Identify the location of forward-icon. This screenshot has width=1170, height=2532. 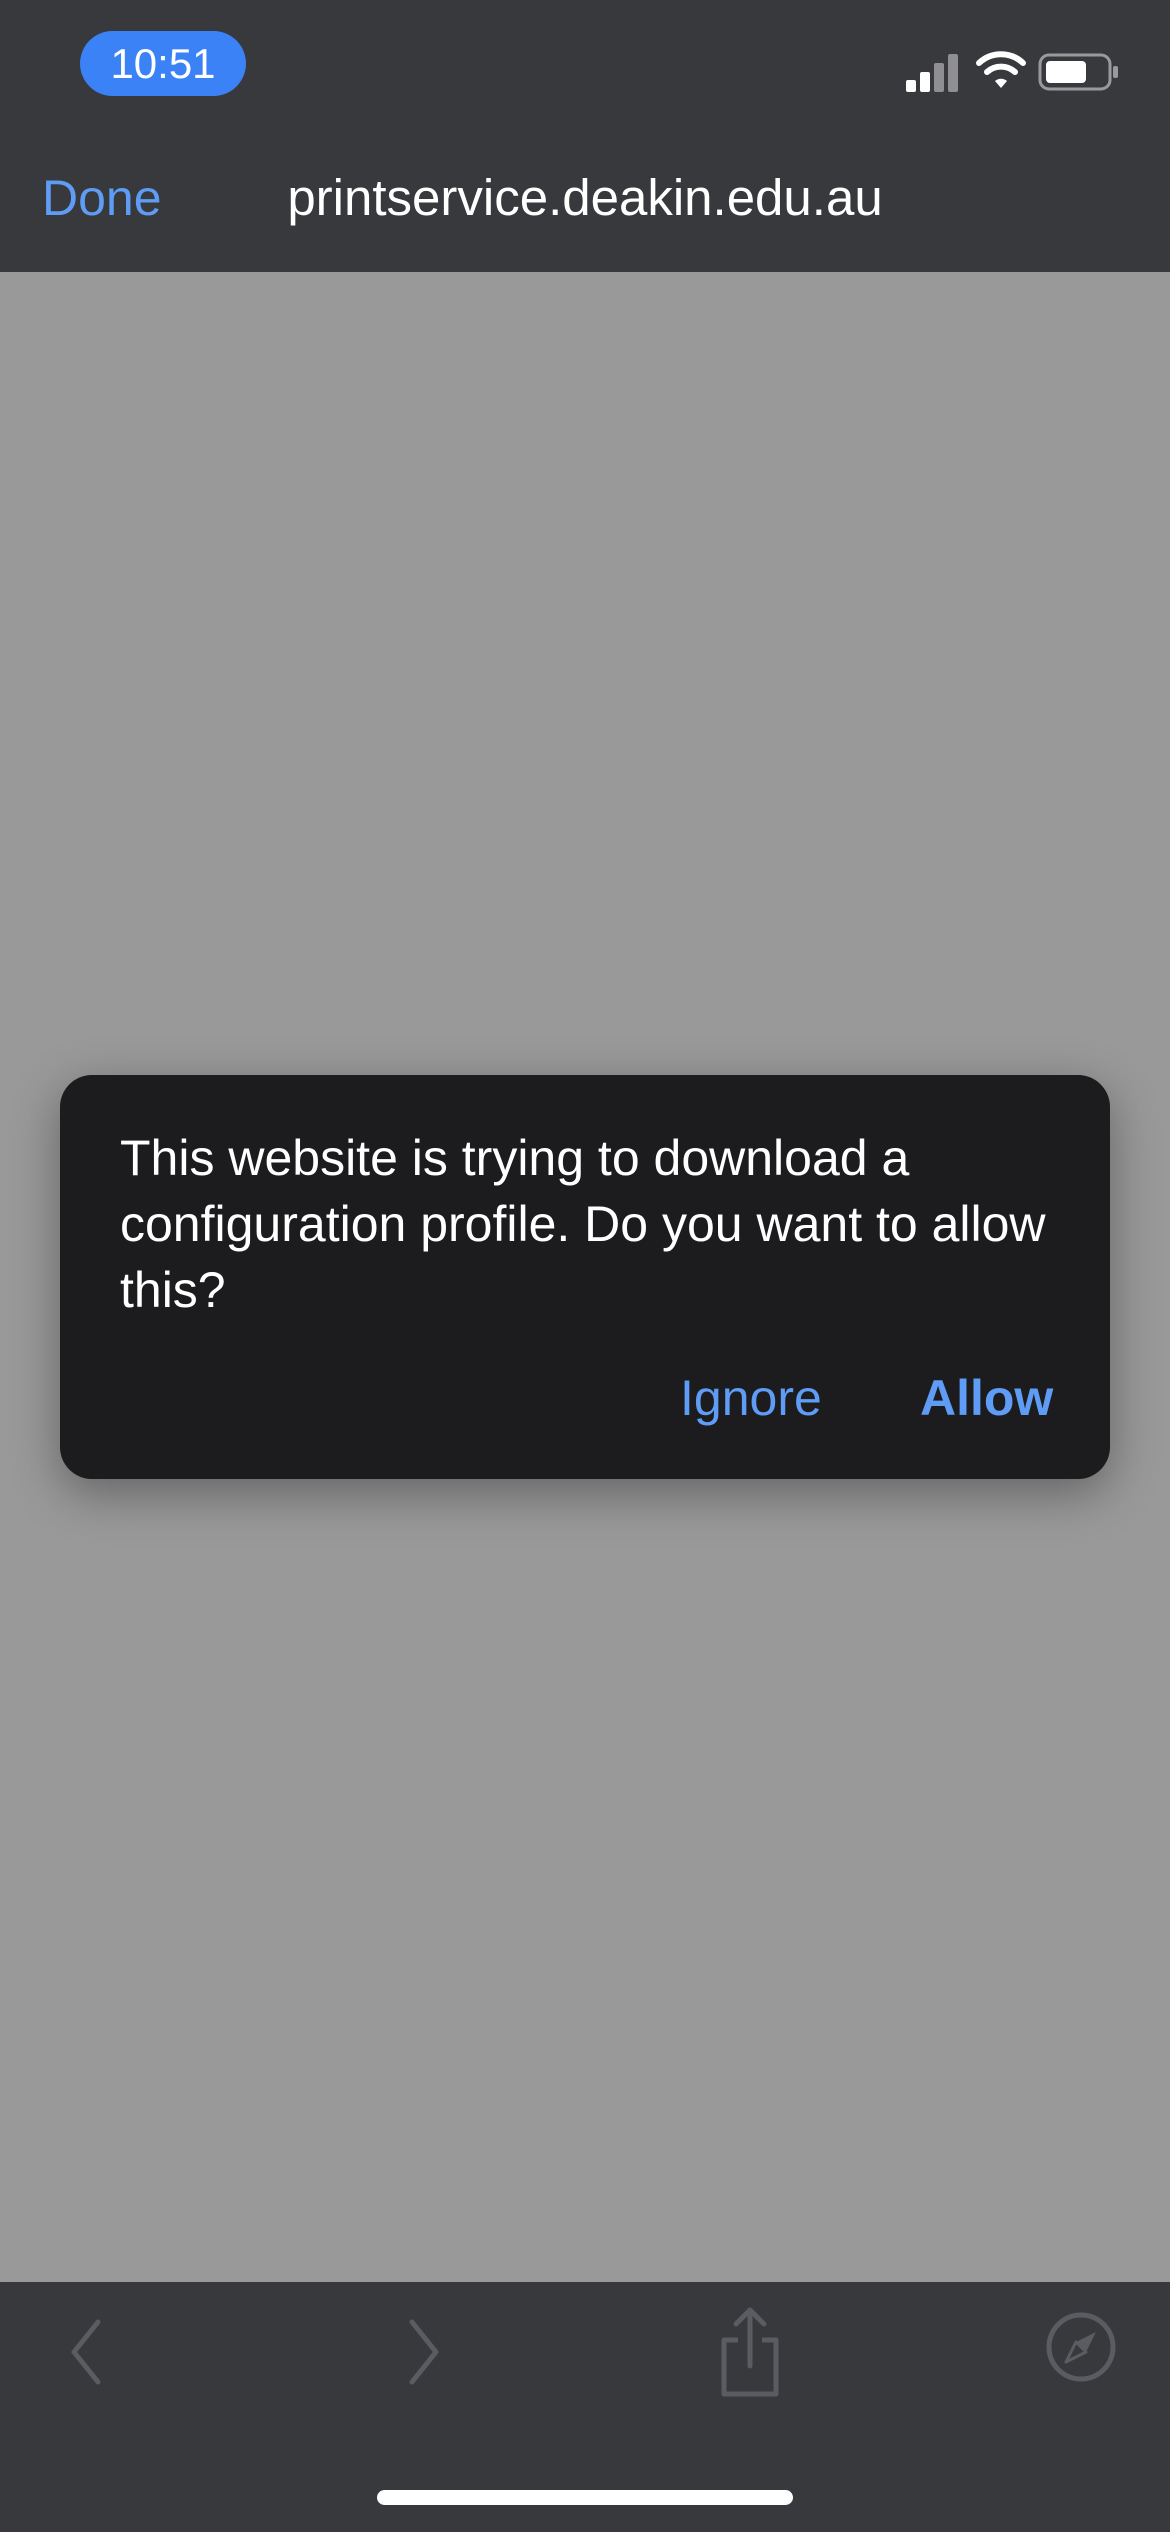
(423, 2352).